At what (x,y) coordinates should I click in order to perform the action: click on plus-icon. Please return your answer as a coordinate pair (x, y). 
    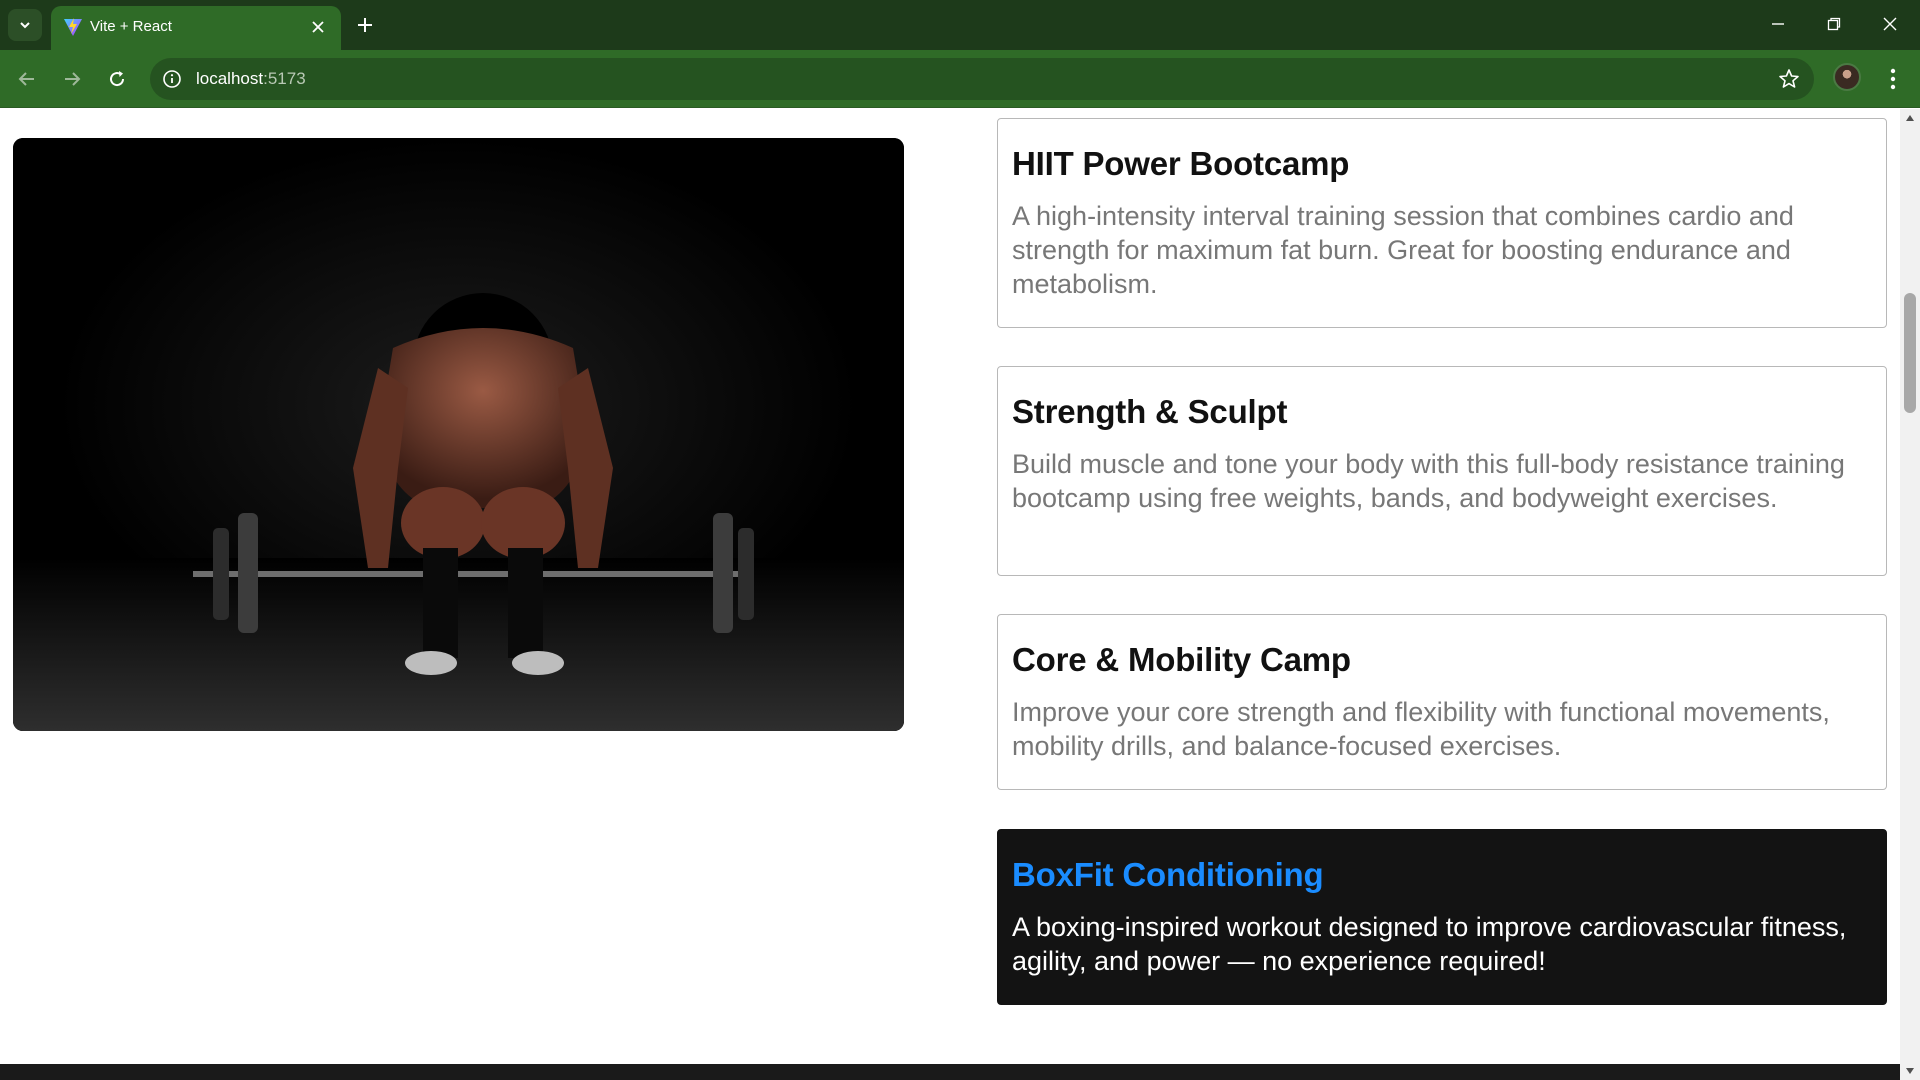
    Looking at the image, I should click on (365, 25).